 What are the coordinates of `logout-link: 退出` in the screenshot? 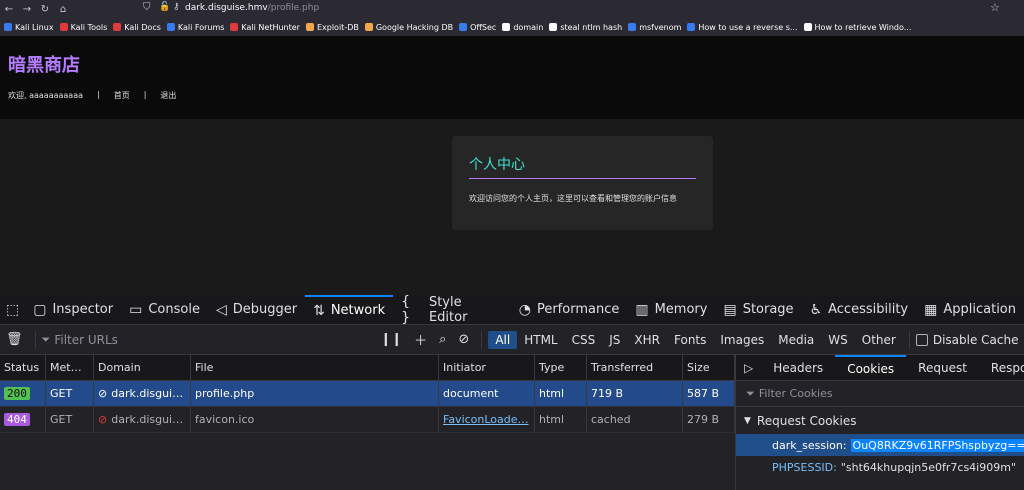 It's located at (168, 95).